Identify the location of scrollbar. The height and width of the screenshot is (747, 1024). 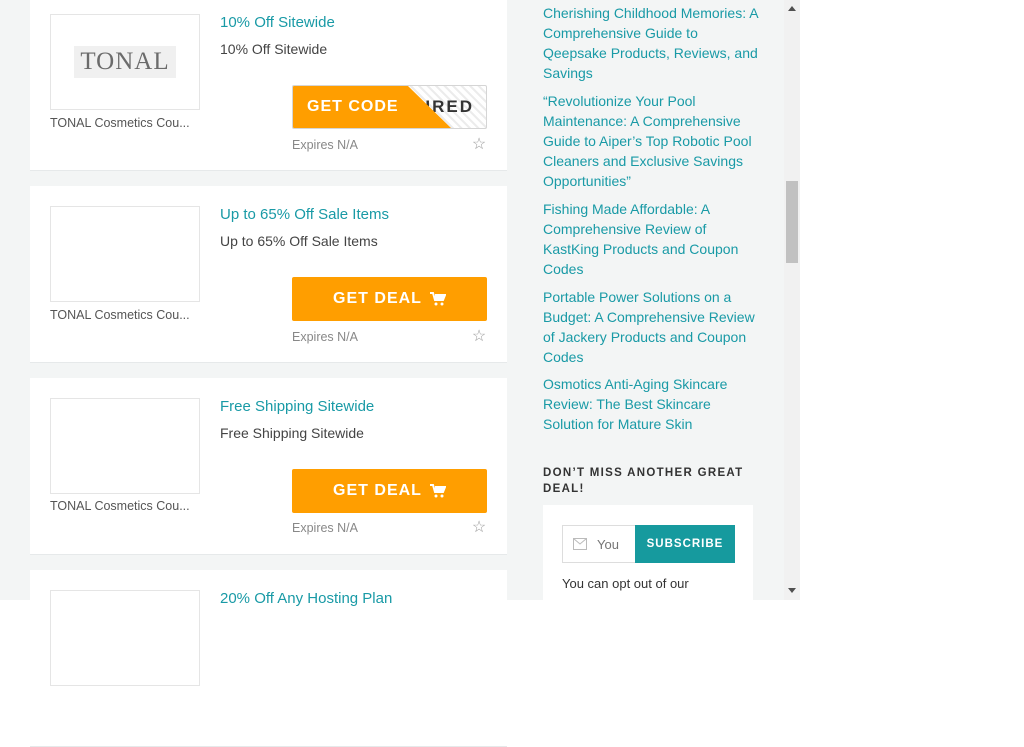
(792, 300).